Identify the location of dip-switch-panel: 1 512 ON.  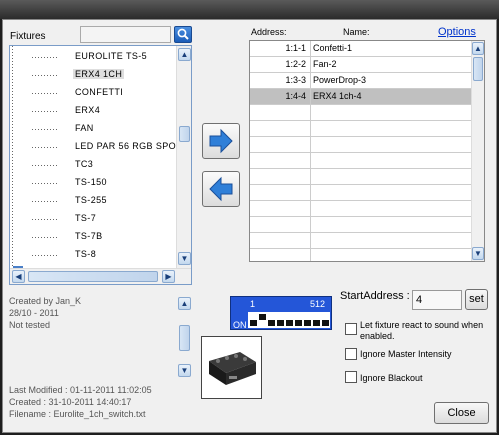
(281, 313).